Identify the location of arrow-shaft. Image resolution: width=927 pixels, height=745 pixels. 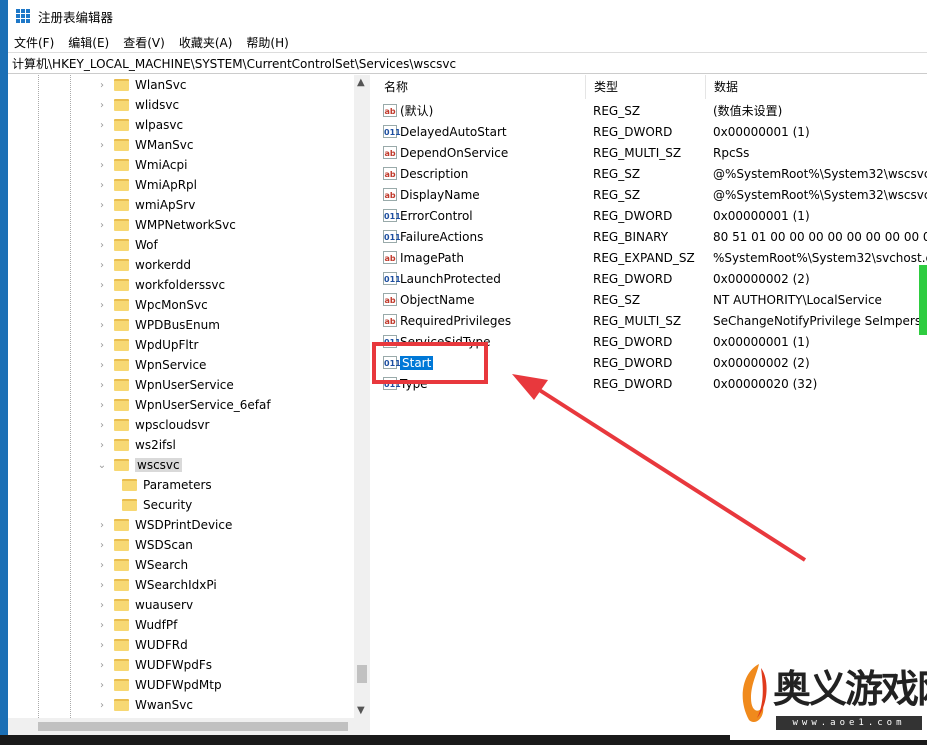
(667, 472).